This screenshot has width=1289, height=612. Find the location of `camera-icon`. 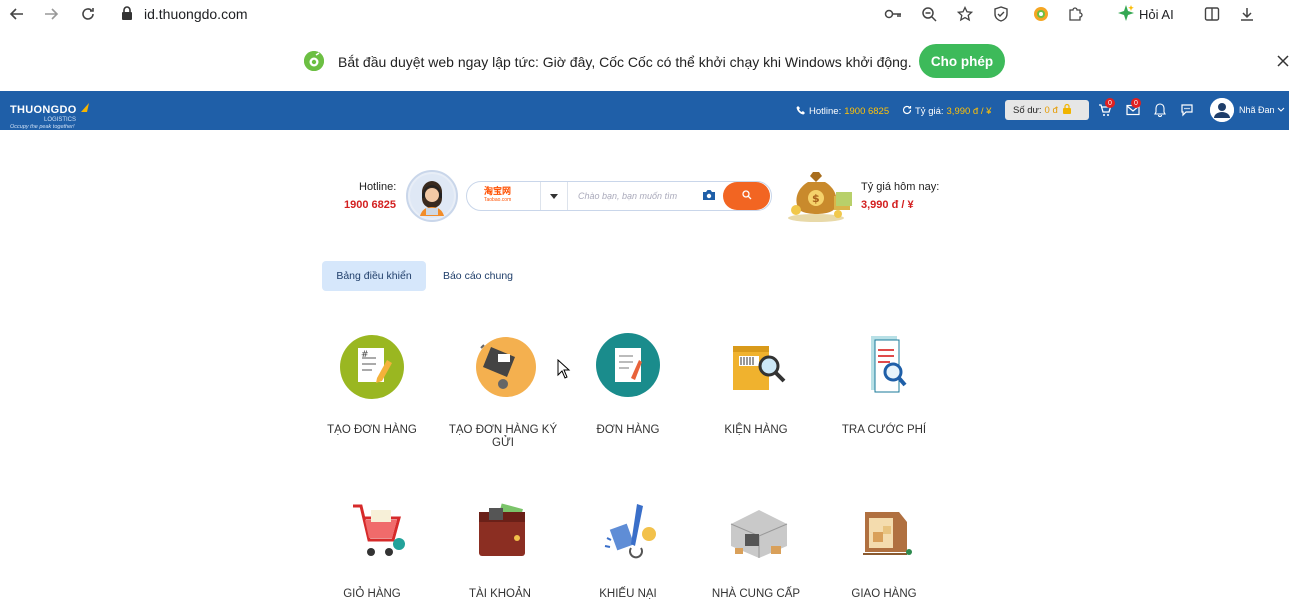

camera-icon is located at coordinates (709, 195).